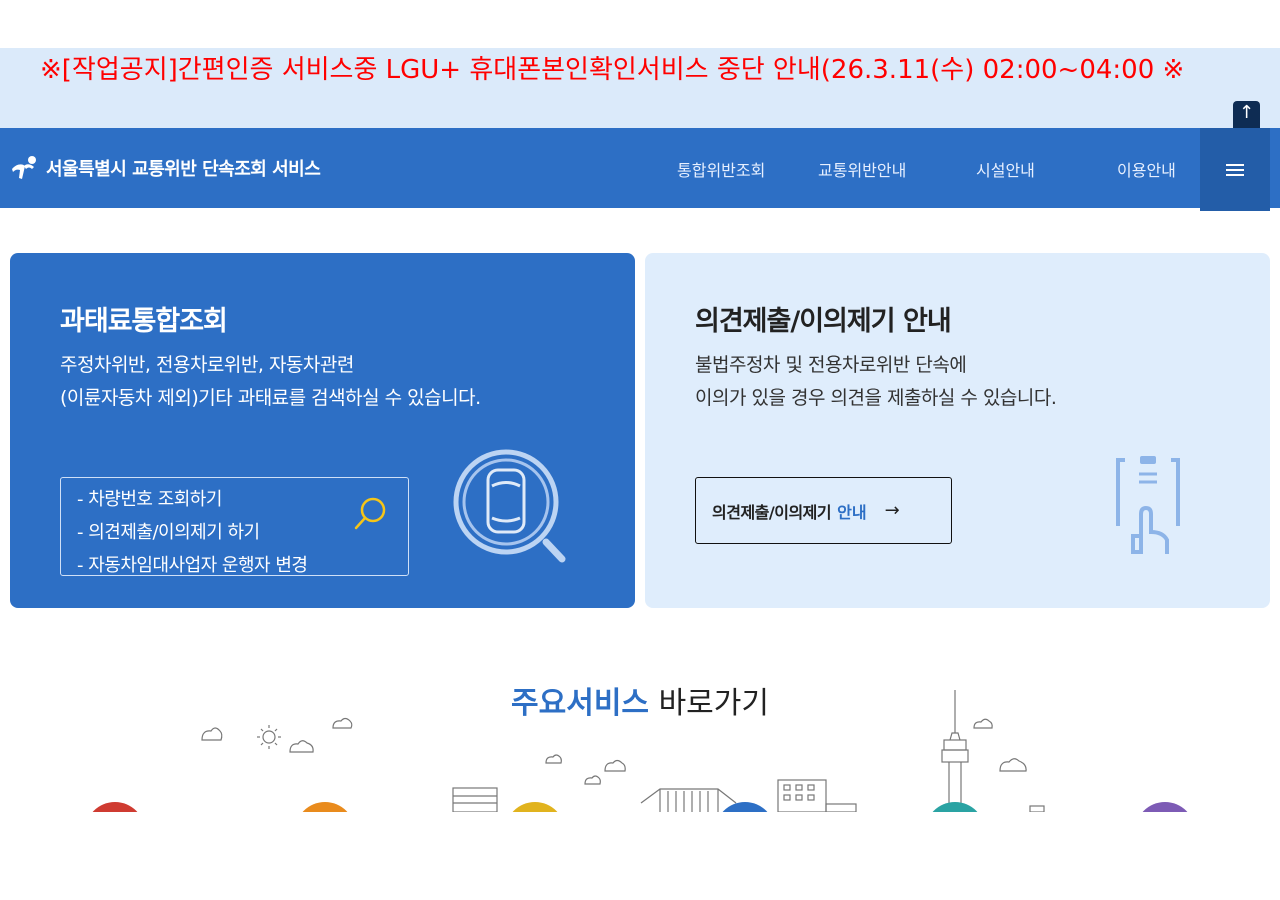 Image resolution: width=1280 pixels, height=900 pixels. Describe the element at coordinates (640, 751) in the screenshot. I see `city-skyline-illustration` at that location.